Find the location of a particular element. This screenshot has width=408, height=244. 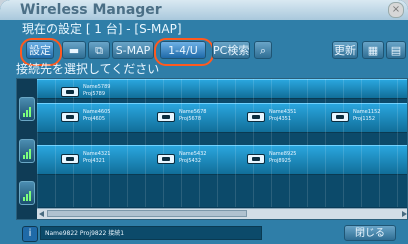

split-highlight-ring is located at coordinates (184, 52).